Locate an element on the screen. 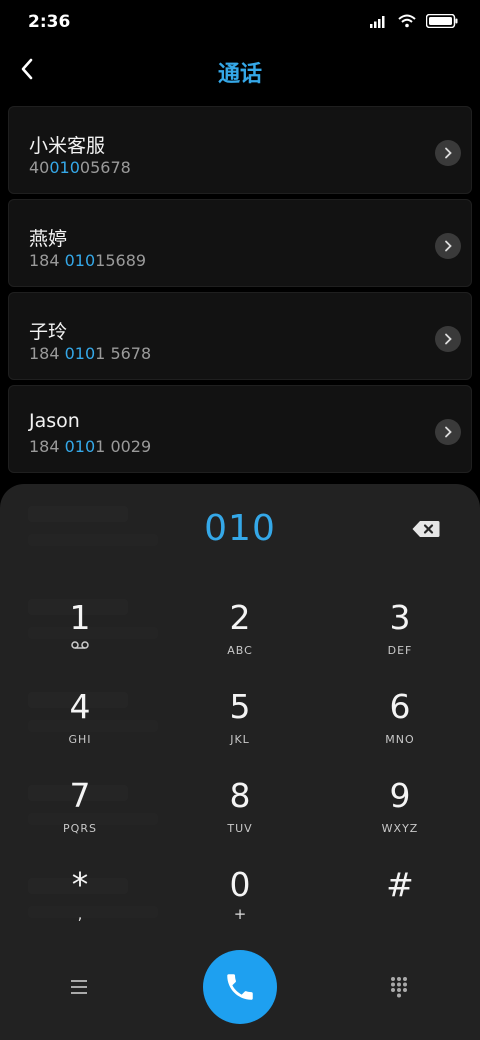 The width and height of the screenshot is (480, 1040). dialpad-action-bar is located at coordinates (240, 995).